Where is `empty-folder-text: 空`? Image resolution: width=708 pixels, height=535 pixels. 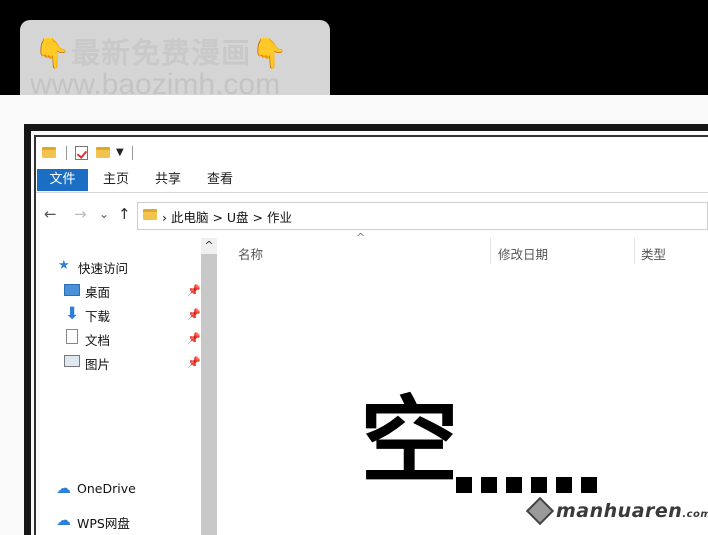
empty-folder-text: 空 is located at coordinates (409, 441).